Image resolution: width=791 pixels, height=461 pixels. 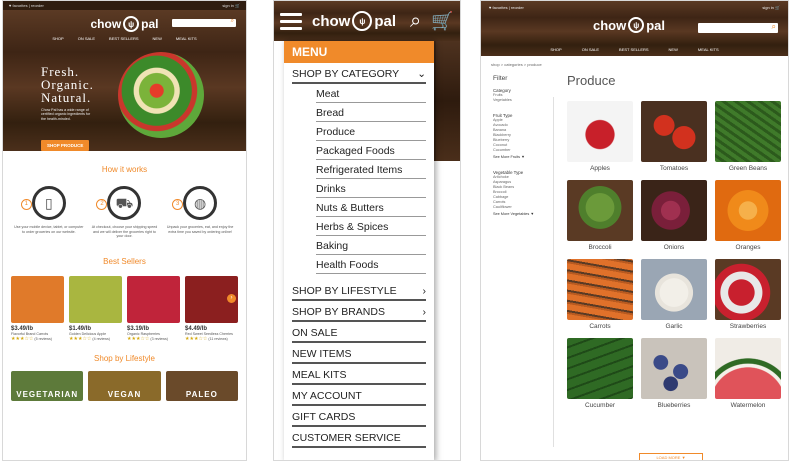 What do you see at coordinates (359, 73) in the screenshot?
I see `menu-shop-by-category: SHOP BY CATEGORY ⌄` at bounding box center [359, 73].